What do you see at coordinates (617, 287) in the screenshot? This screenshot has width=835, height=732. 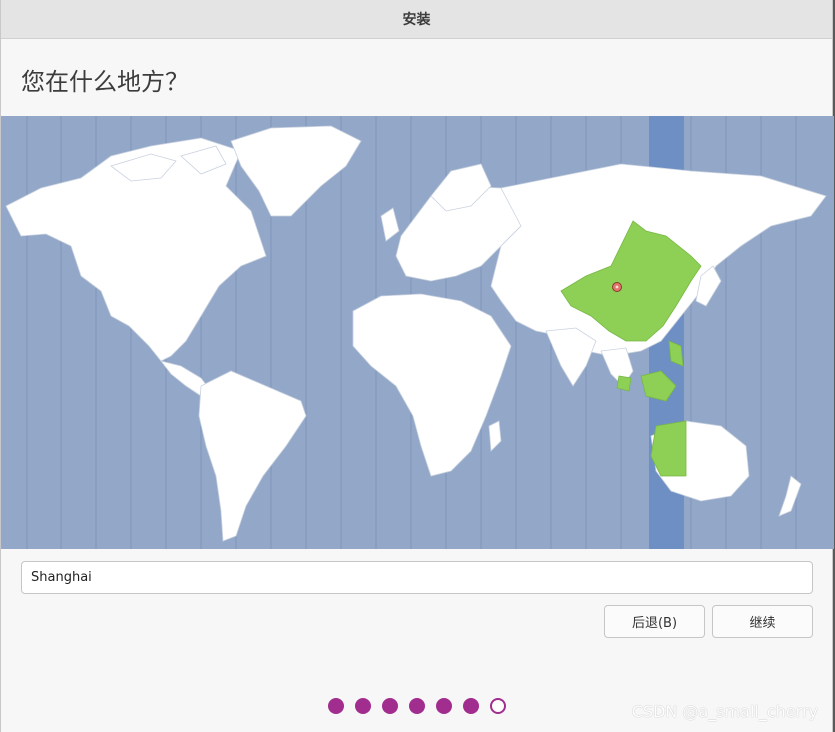 I see `location-pin-icon` at bounding box center [617, 287].